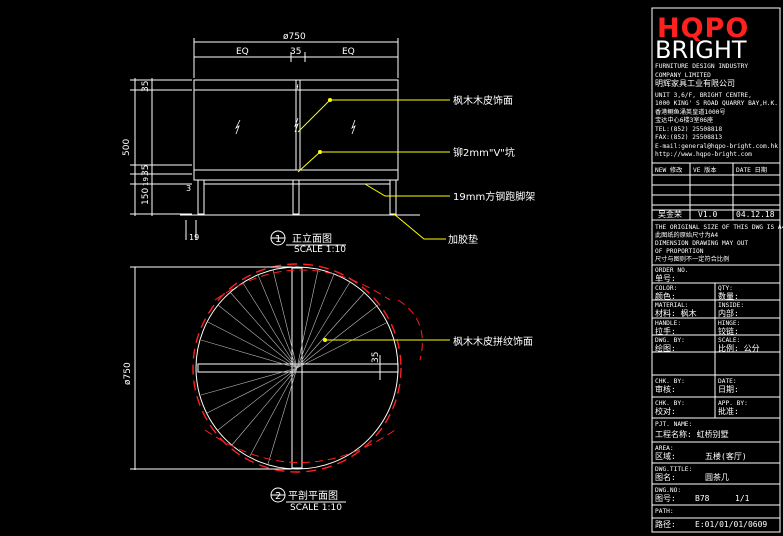 The image size is (783, 536). What do you see at coordinates (728, 411) in the screenshot?
I see `field-text: 批准:` at bounding box center [728, 411].